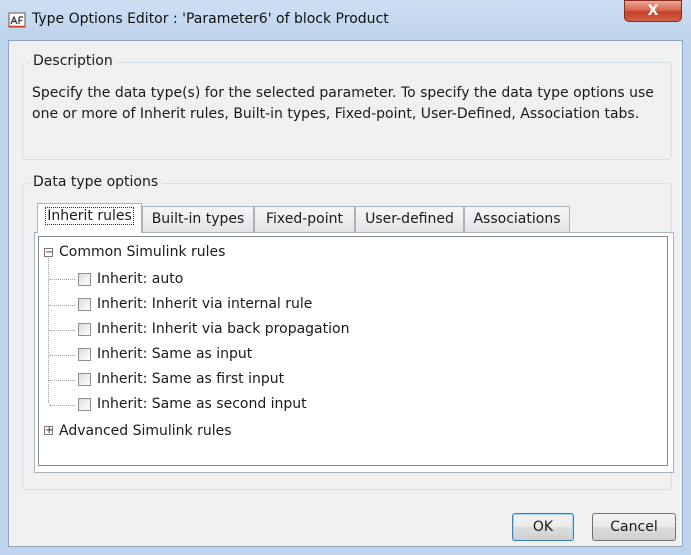  I want to click on inherit-auto-checkbox, so click(84, 279).